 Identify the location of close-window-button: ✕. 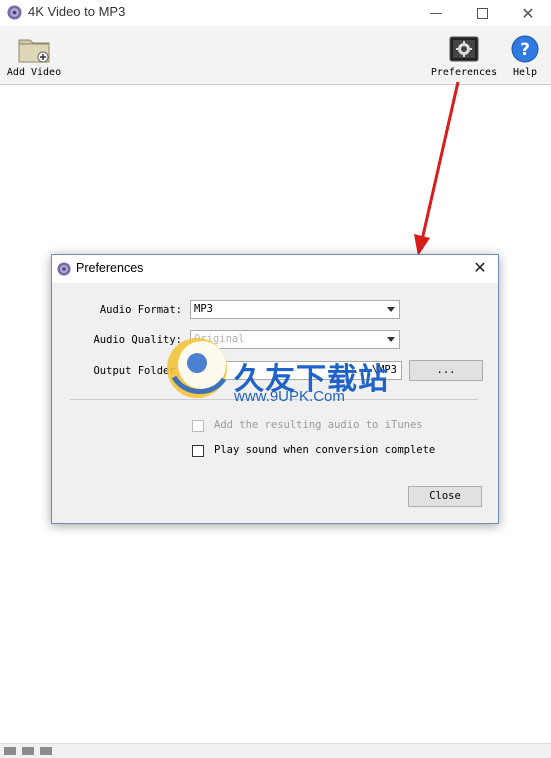
(528, 13).